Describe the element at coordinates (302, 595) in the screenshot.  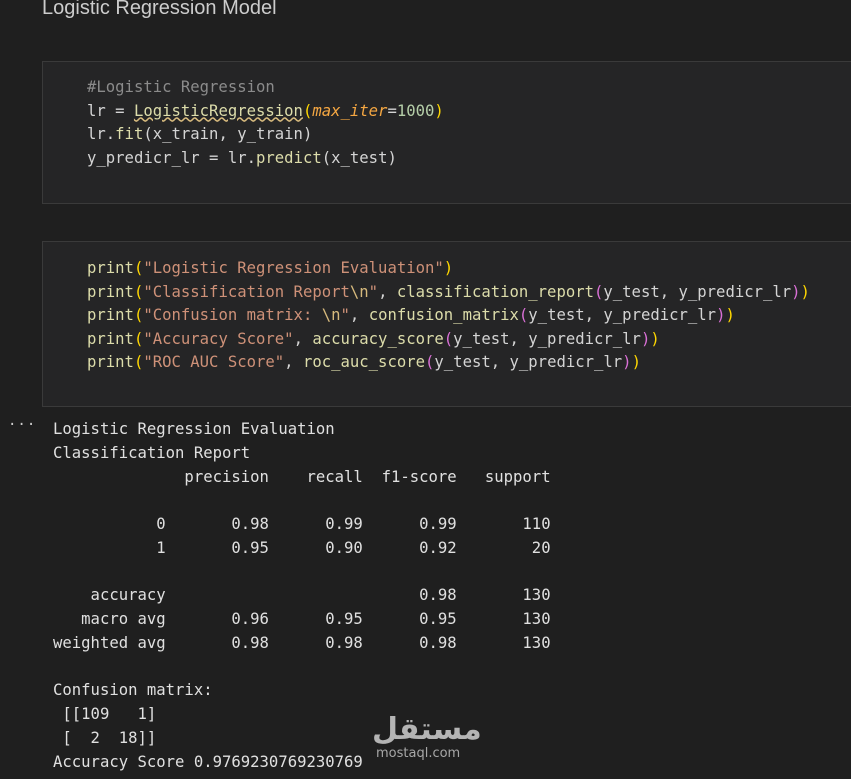
I see `output-line: accuracy 0.98 130` at that location.